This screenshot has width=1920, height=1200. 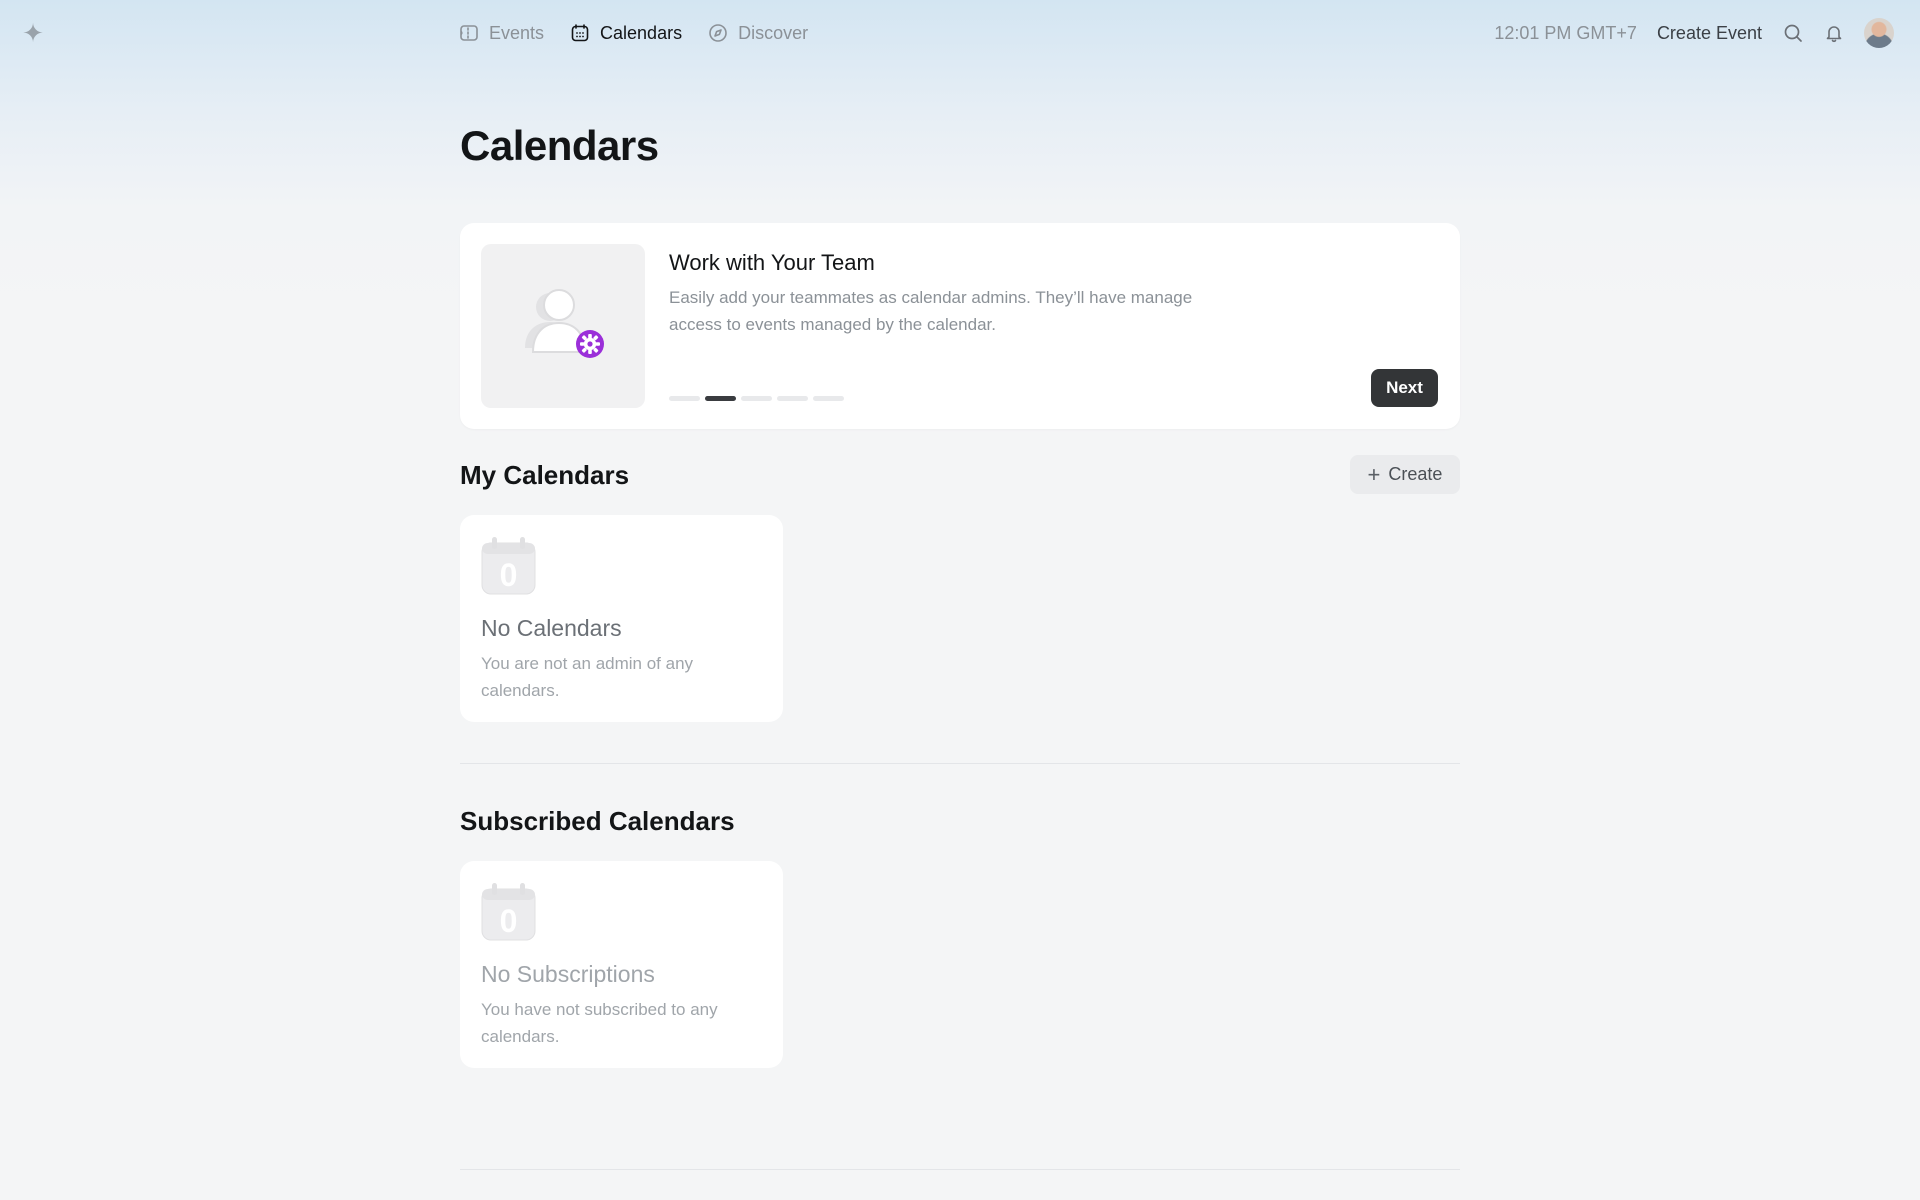 I want to click on main-nav: Events Calendars Discover, so click(x=633, y=33).